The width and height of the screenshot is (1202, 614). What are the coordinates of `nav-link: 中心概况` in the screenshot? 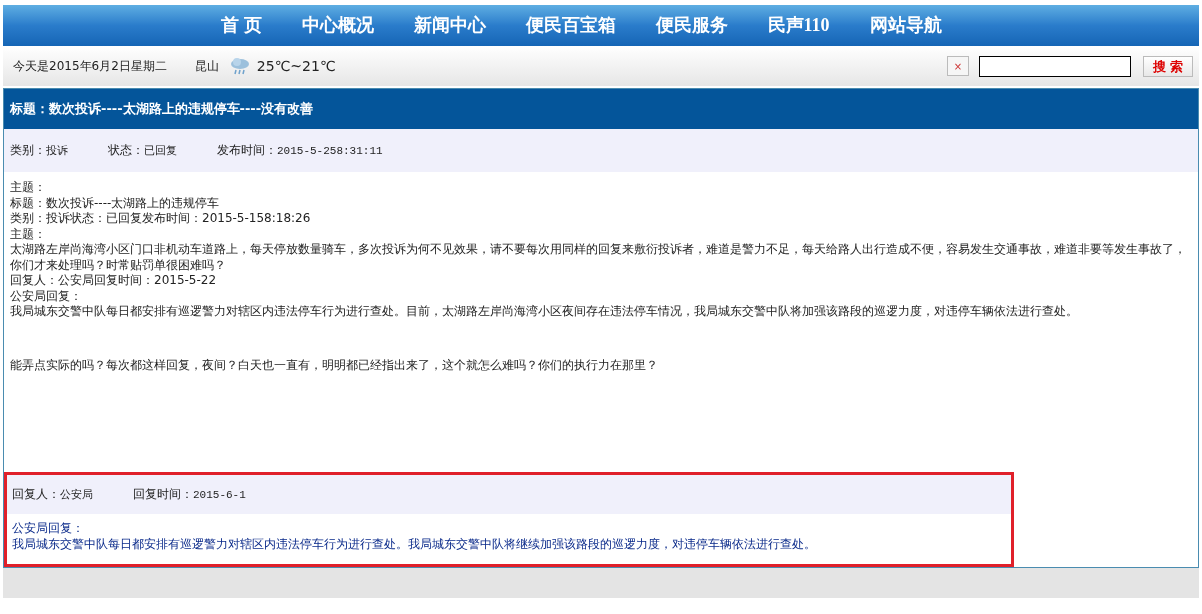 It's located at (337, 25).